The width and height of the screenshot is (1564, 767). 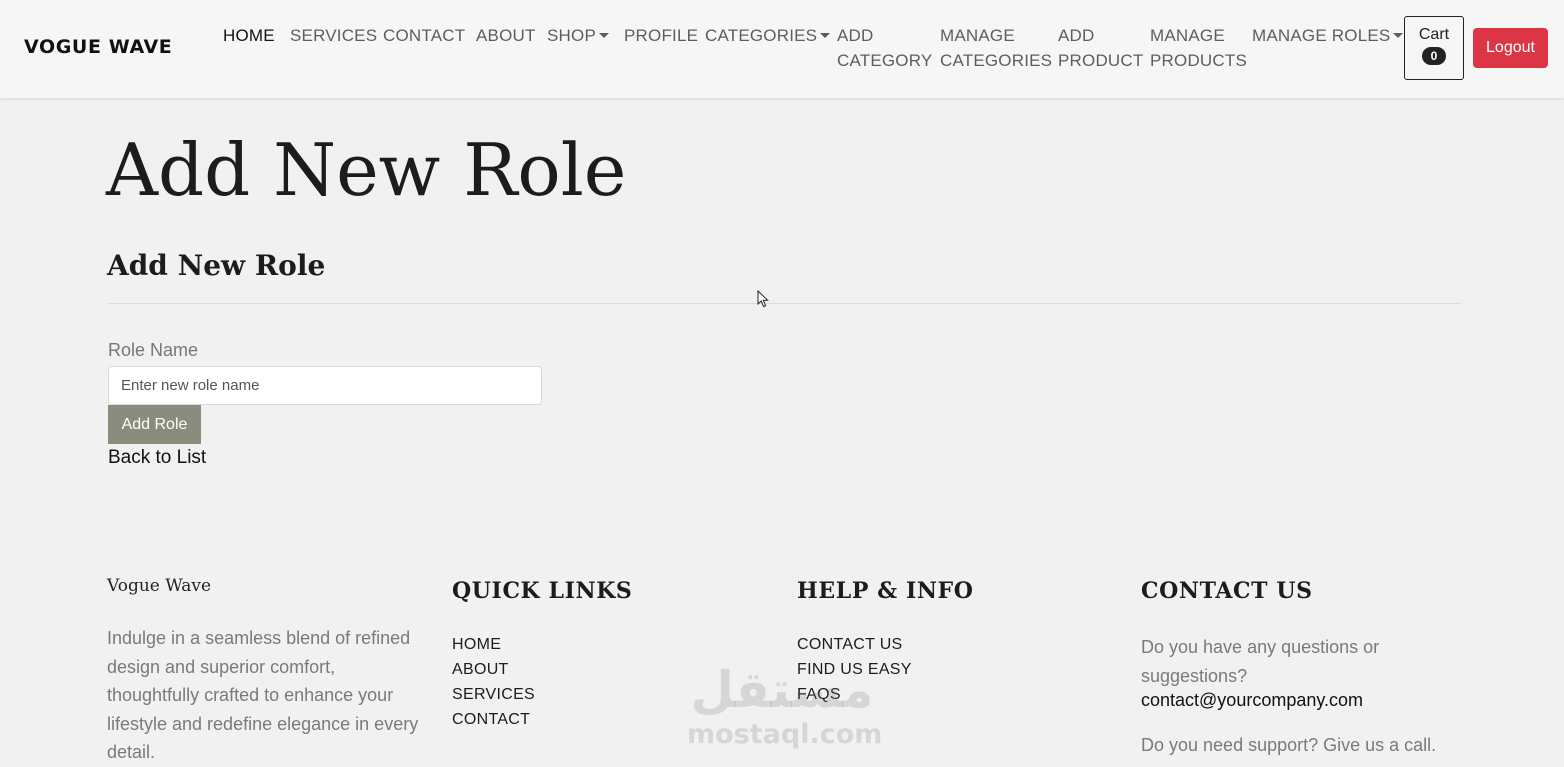 I want to click on nav-item-services: SERVICES, so click(x=333, y=35).